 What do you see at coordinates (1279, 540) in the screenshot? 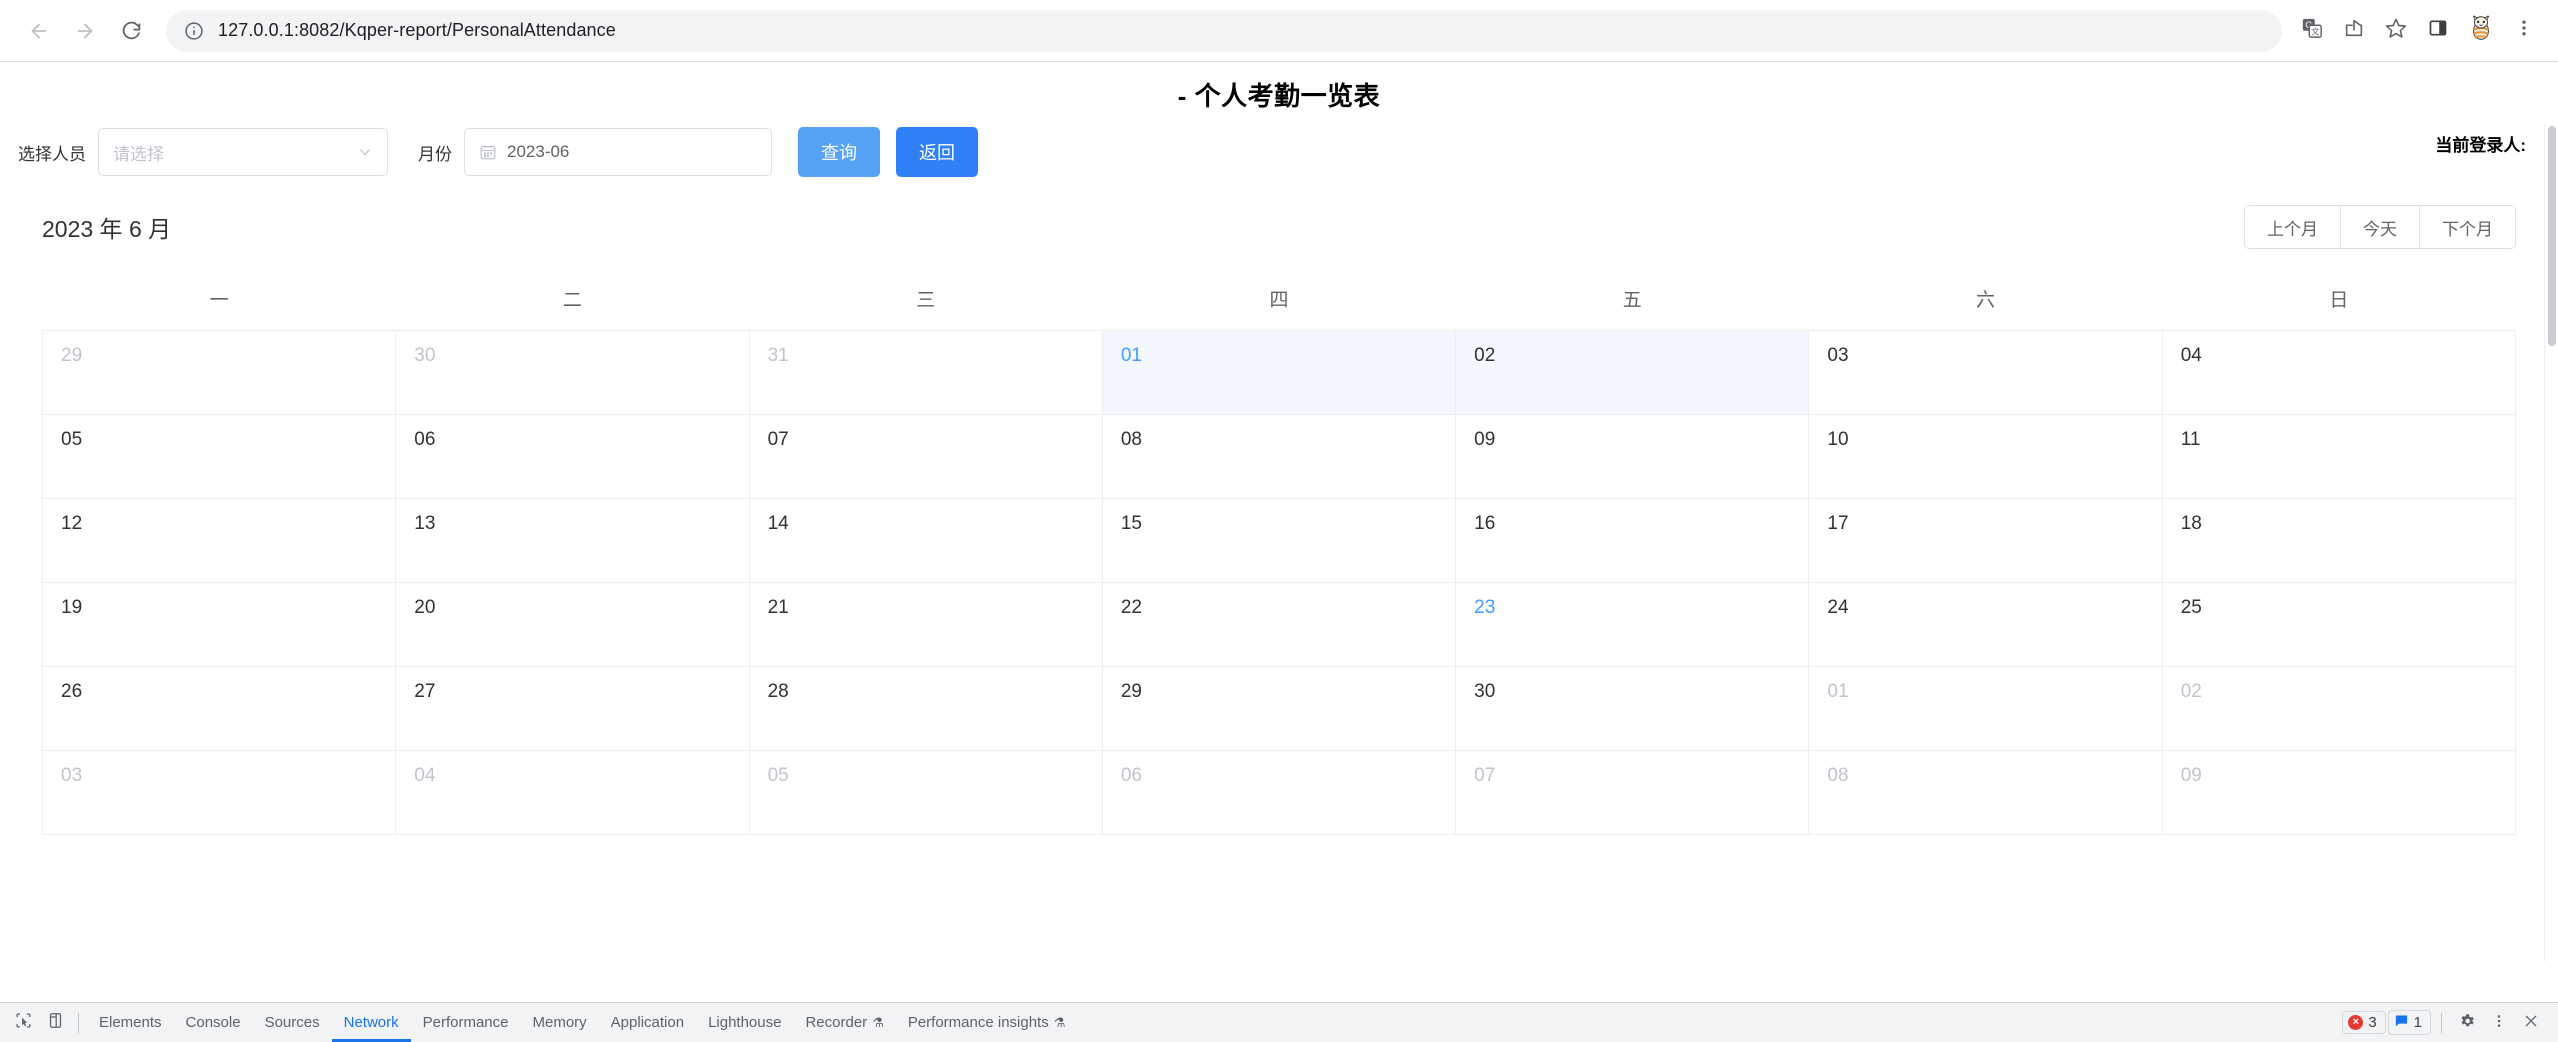
I see `calendar-day-cell: 15` at bounding box center [1279, 540].